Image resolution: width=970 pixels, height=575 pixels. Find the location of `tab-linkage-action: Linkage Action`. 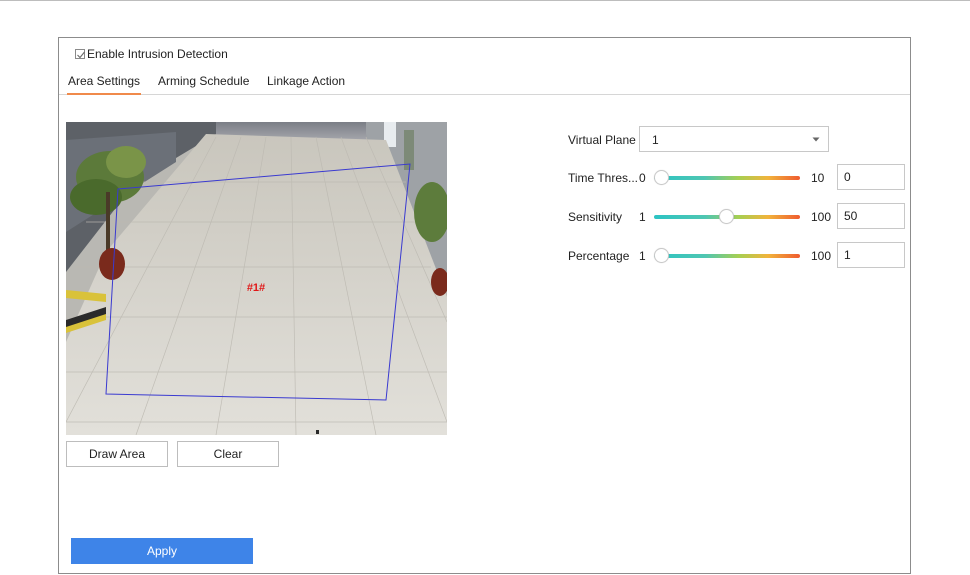

tab-linkage-action: Linkage Action is located at coordinates (306, 82).